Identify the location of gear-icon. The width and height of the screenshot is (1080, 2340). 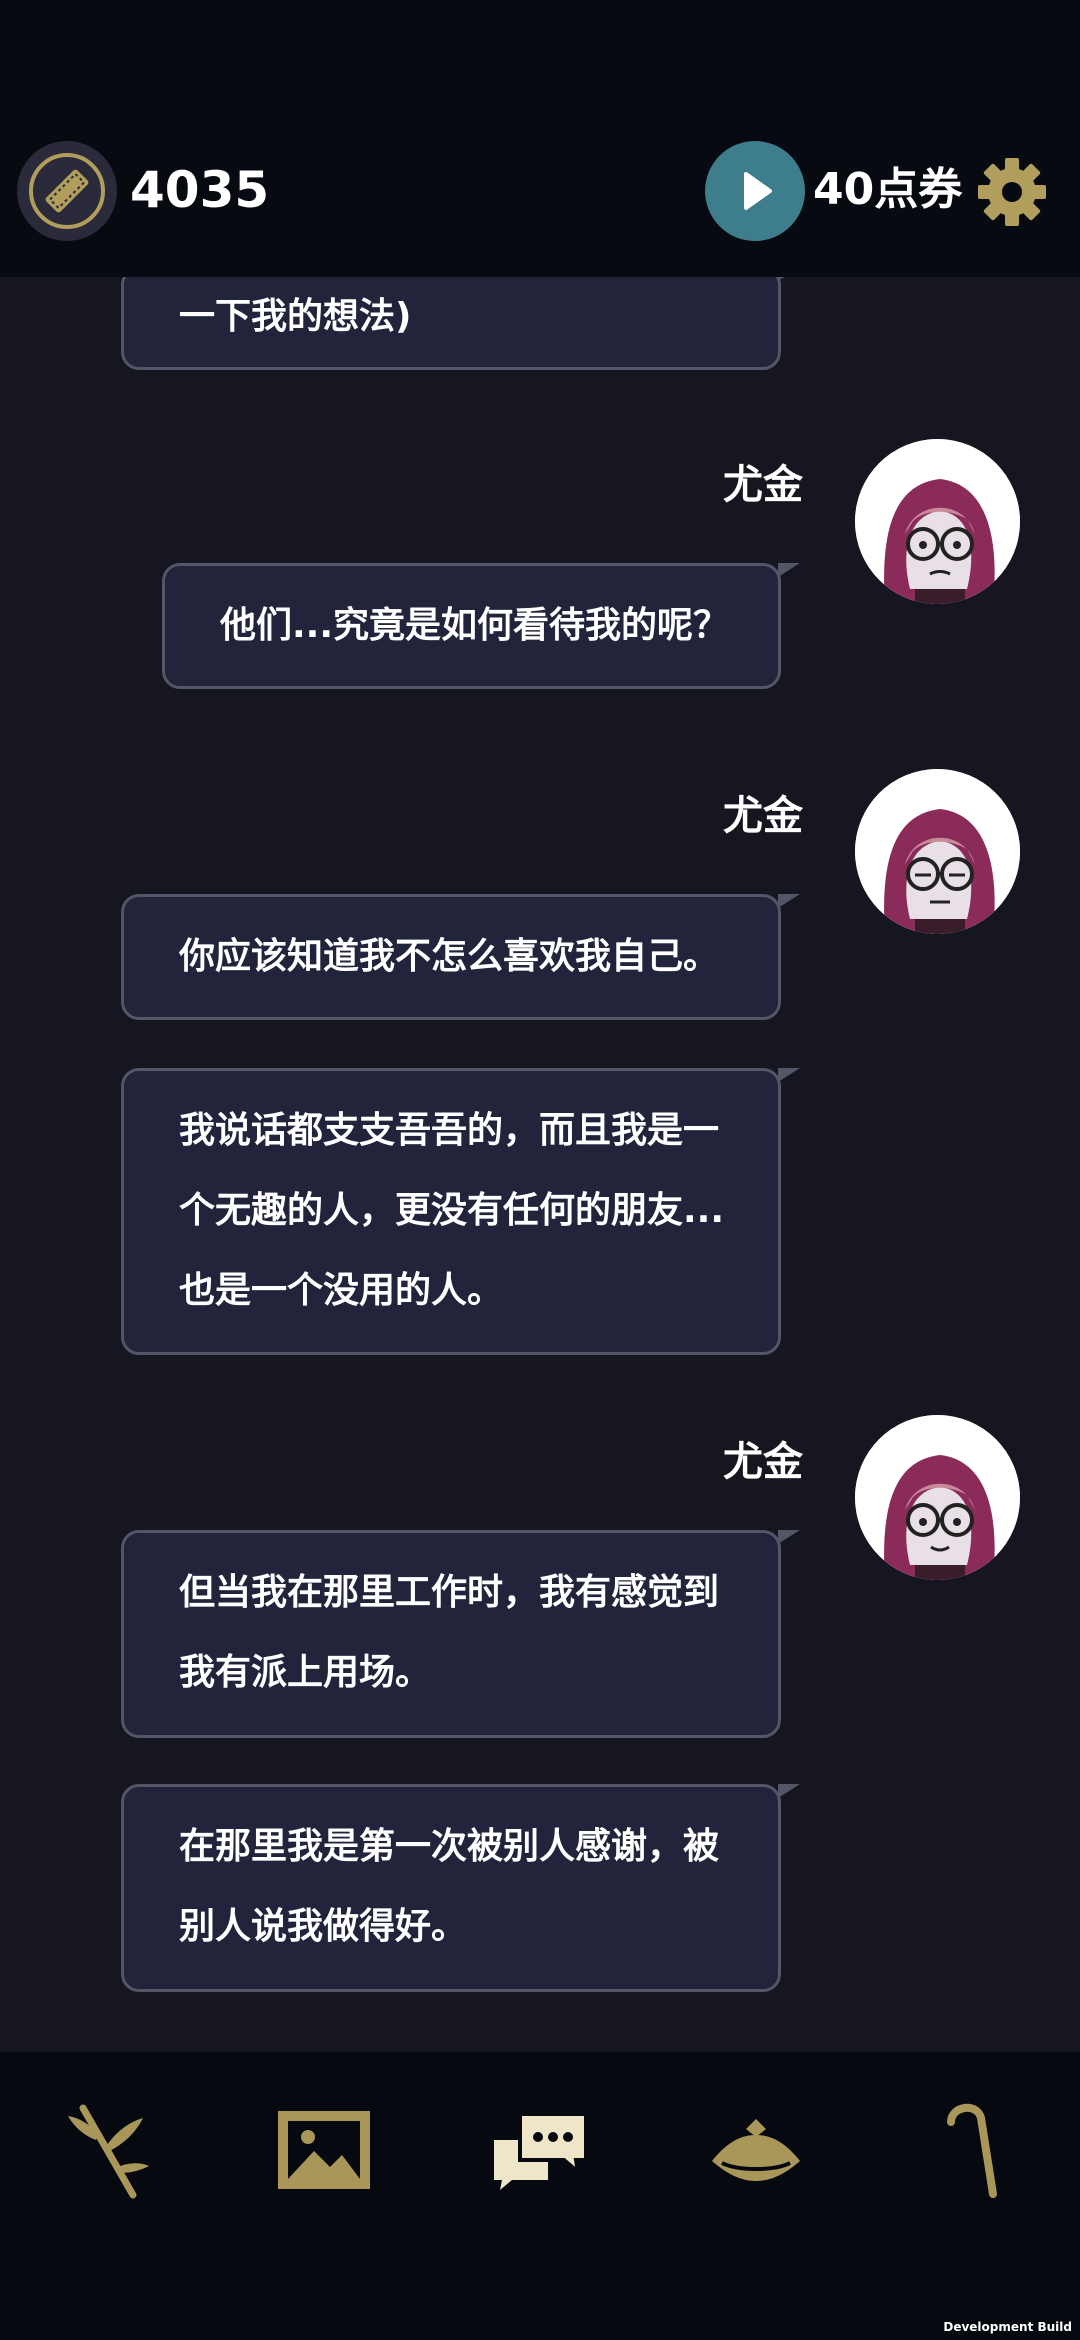
(1012, 192).